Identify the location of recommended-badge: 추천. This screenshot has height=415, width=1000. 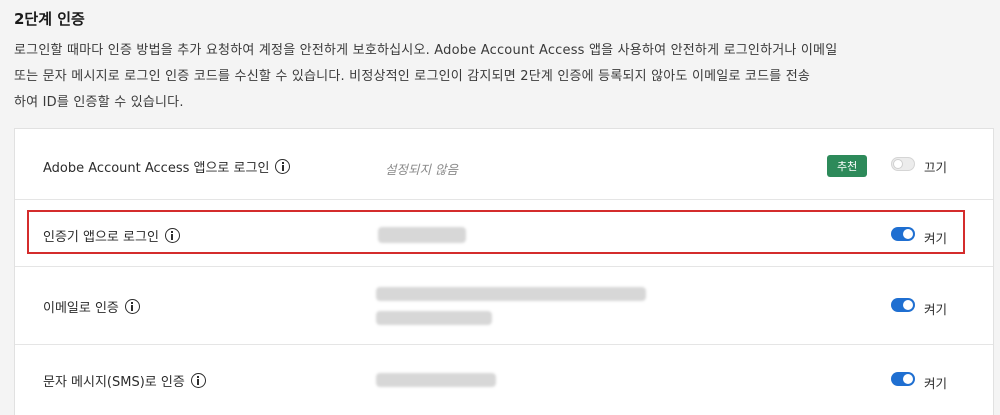
(847, 166).